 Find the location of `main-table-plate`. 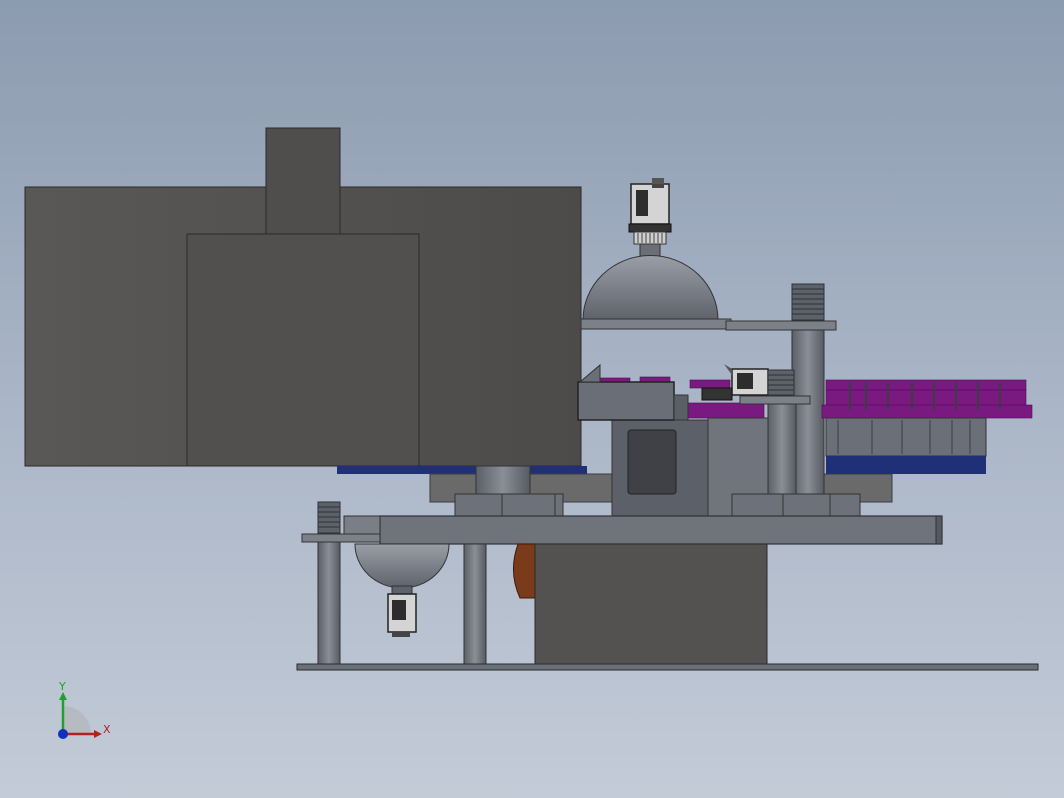

main-table-plate is located at coordinates (661, 530).